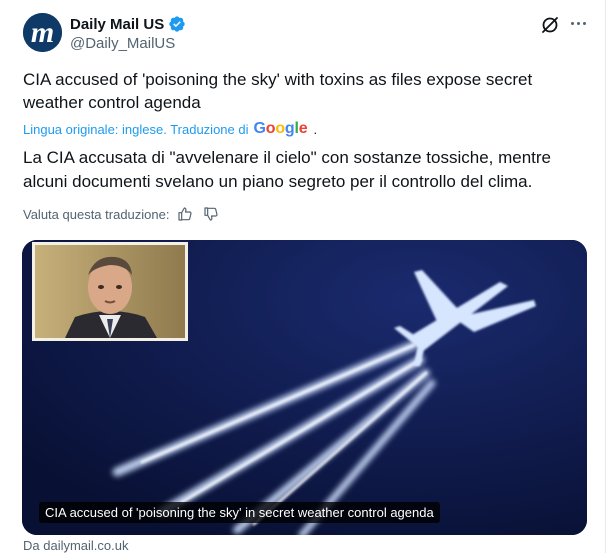 This screenshot has height=553, width=611. I want to click on portrait-inset, so click(110, 291).